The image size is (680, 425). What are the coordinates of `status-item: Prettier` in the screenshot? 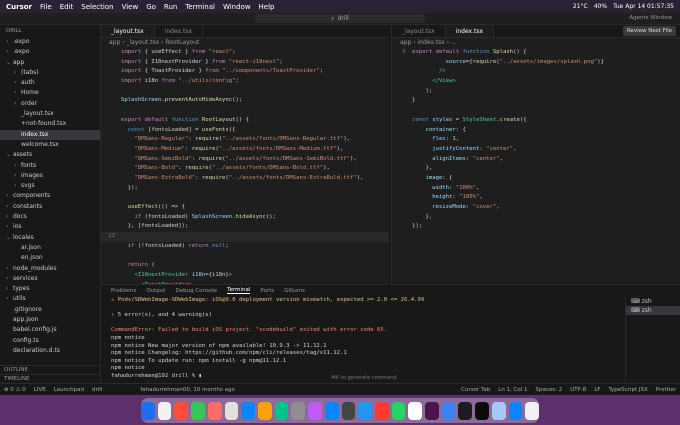 It's located at (666, 390).